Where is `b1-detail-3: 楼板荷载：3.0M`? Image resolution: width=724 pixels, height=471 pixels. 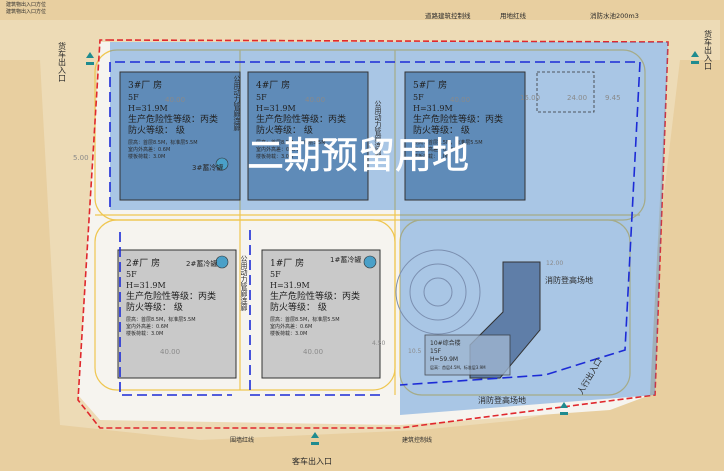
b1-detail-3: 楼板荷载：3.0M is located at coordinates (288, 333).